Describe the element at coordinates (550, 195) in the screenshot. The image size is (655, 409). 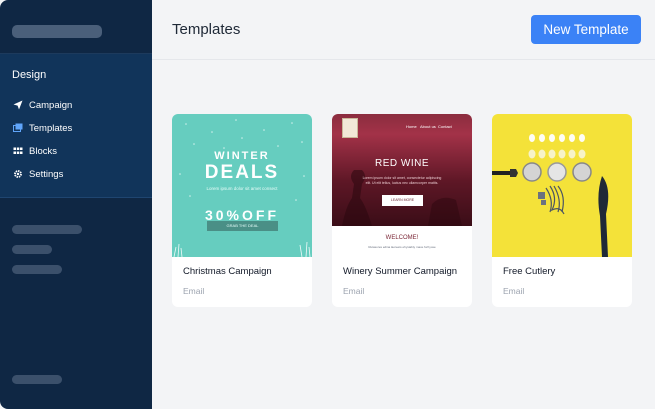
I see `cutlery-photo` at that location.